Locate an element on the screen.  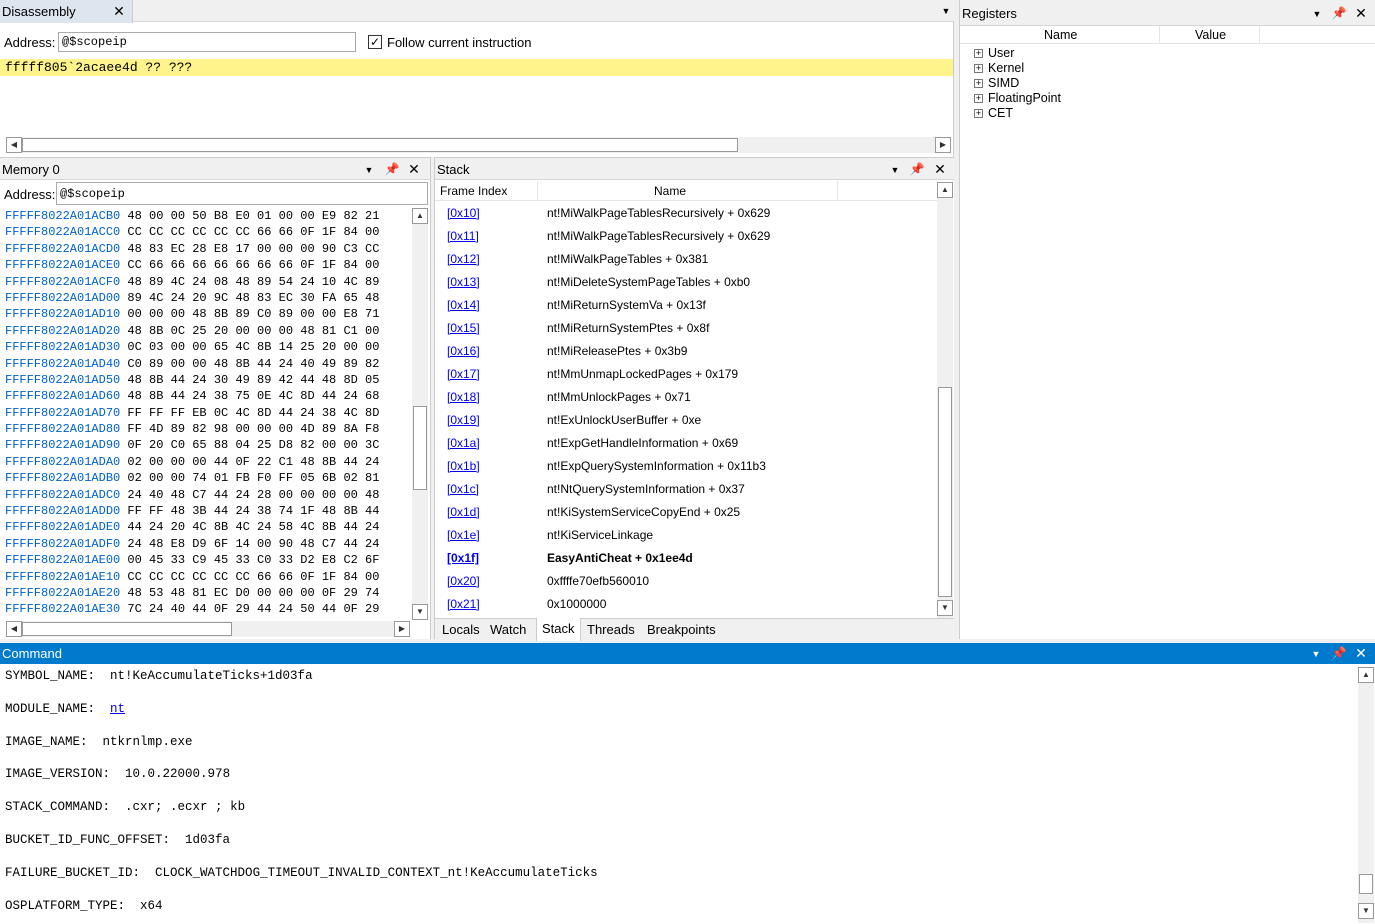
stack-frame-index-link: [0x1d] is located at coordinates (463, 512).